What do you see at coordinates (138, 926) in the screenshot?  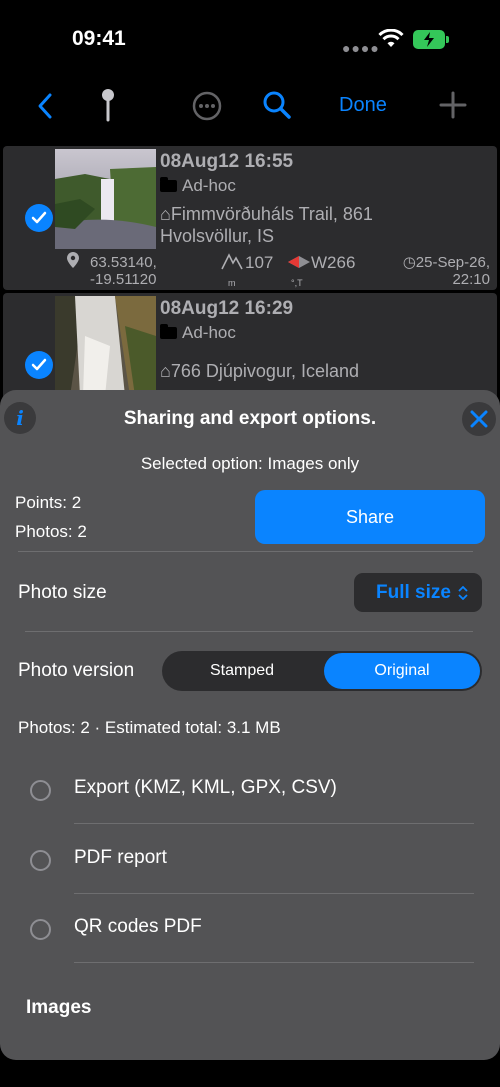 I see `option-label: QR codes PDF` at bounding box center [138, 926].